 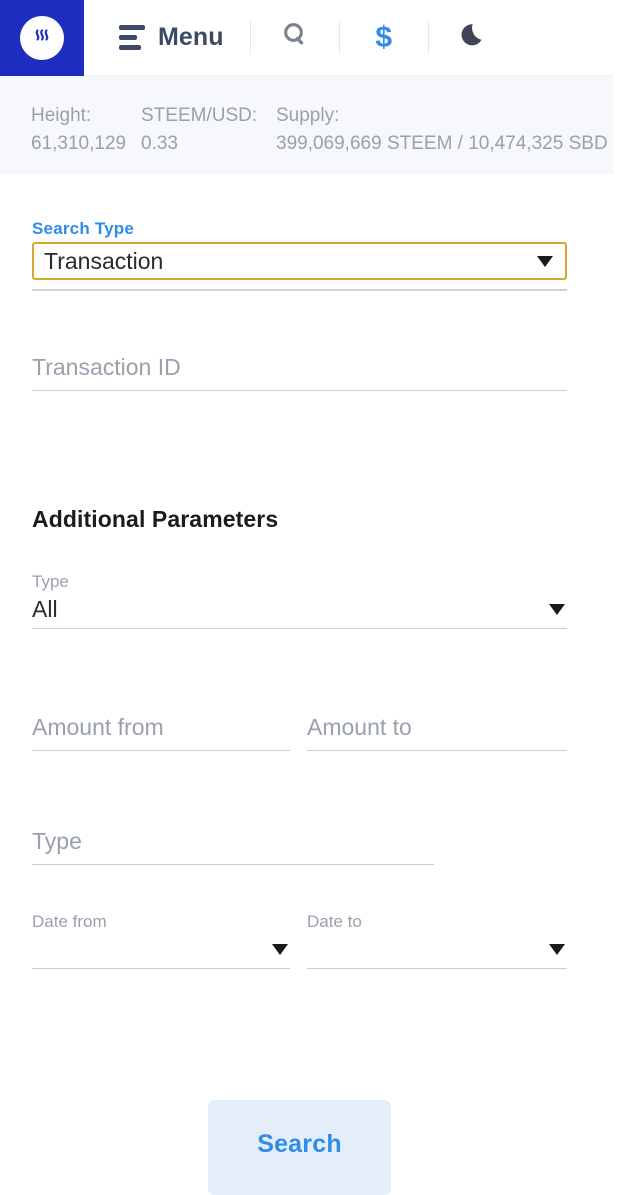 I want to click on status-supply-label: Supply:, so click(x=308, y=115).